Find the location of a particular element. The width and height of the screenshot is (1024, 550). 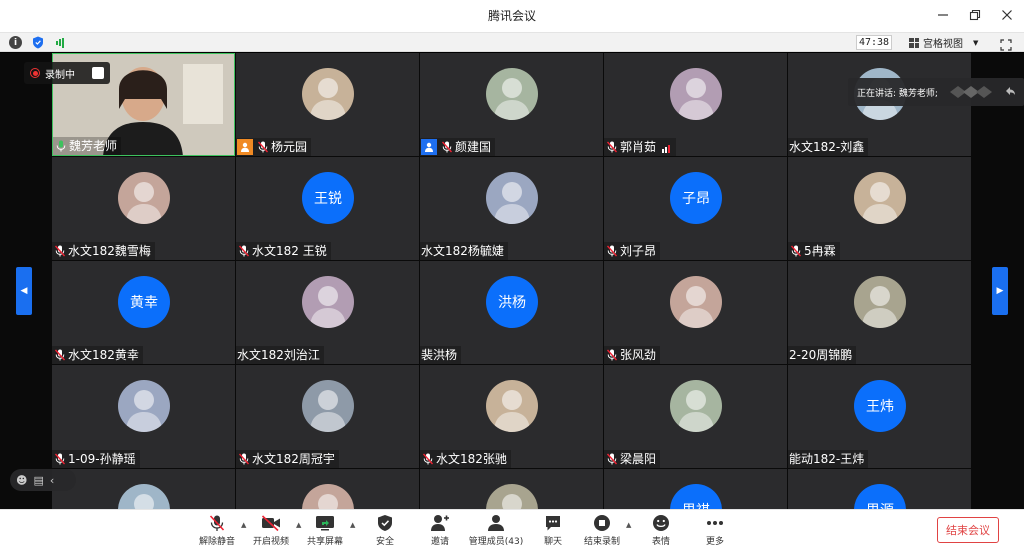

participant-nameplate: 刘子昂 is located at coordinates (632, 251).